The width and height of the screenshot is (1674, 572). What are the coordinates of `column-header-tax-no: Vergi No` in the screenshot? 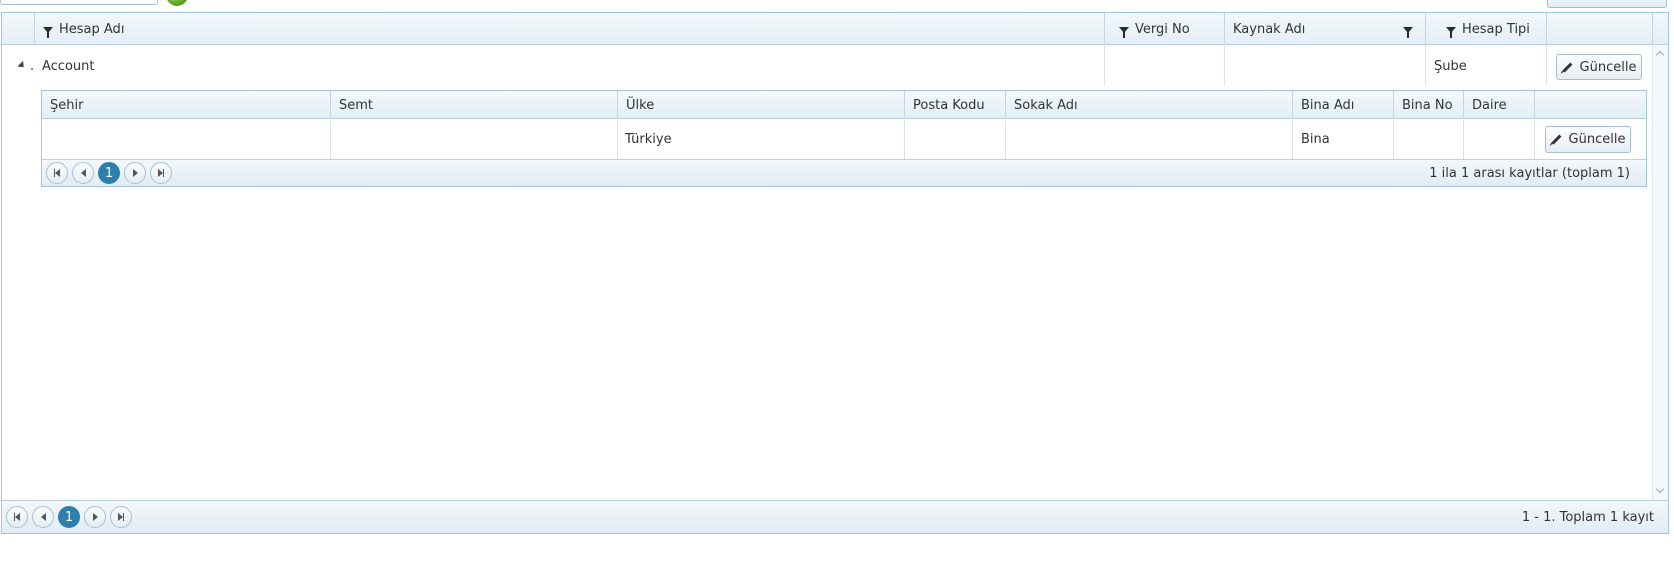 It's located at (1164, 29).